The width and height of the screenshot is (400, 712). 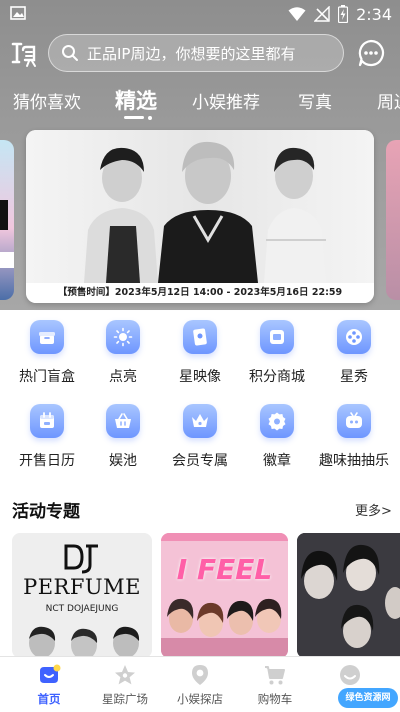 What do you see at coordinates (47, 461) in the screenshot?
I see `category-label: 开售日历` at bounding box center [47, 461].